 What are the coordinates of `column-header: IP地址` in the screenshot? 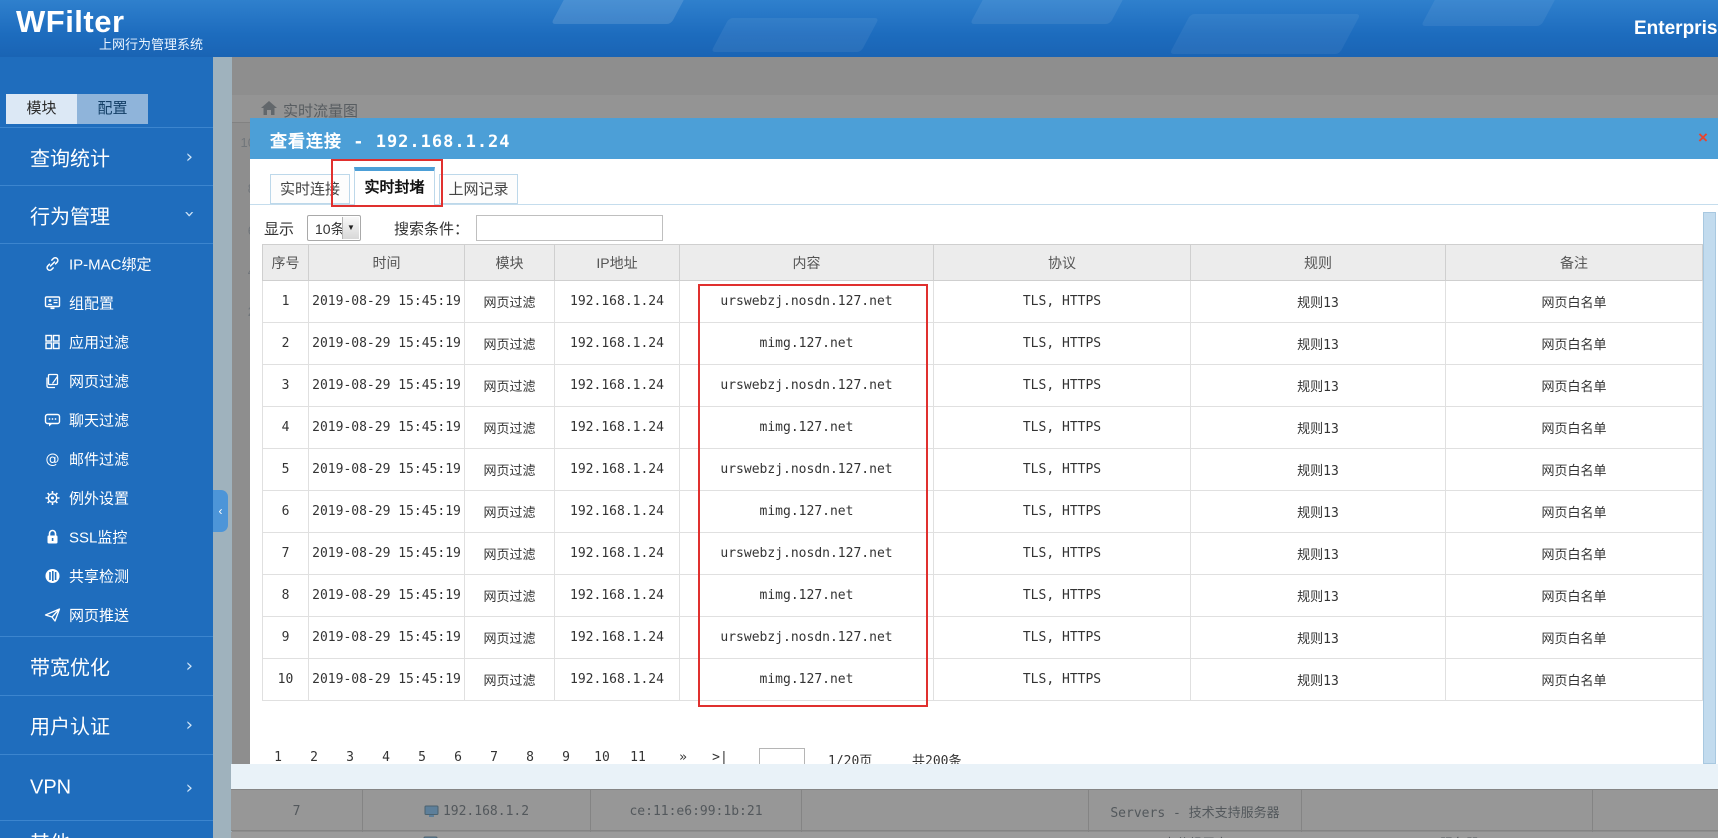 It's located at (617, 262).